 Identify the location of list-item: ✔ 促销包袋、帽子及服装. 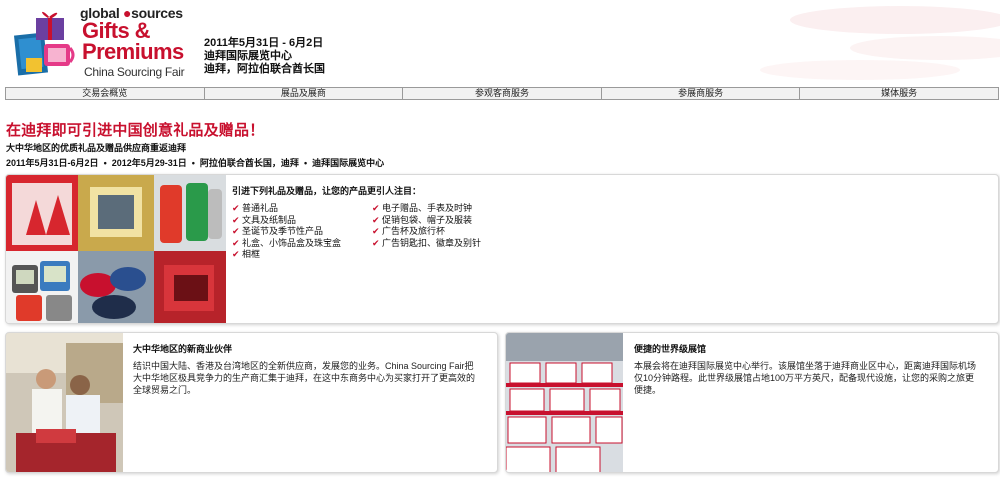
(422, 219).